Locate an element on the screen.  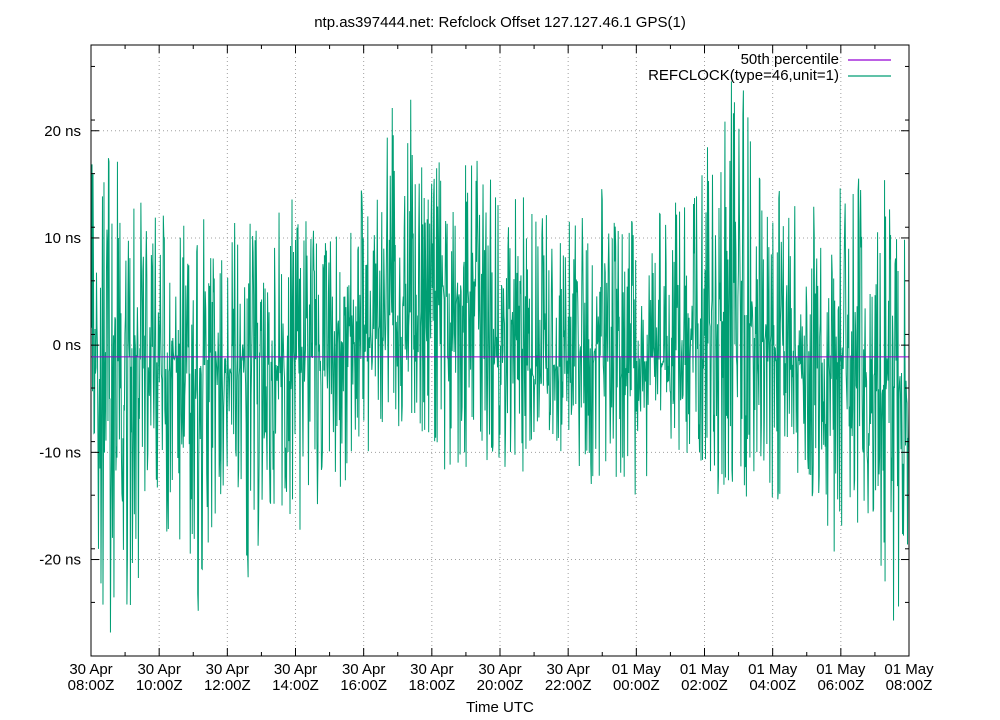
y-tick-label: -20 ns is located at coordinates (60, 560).